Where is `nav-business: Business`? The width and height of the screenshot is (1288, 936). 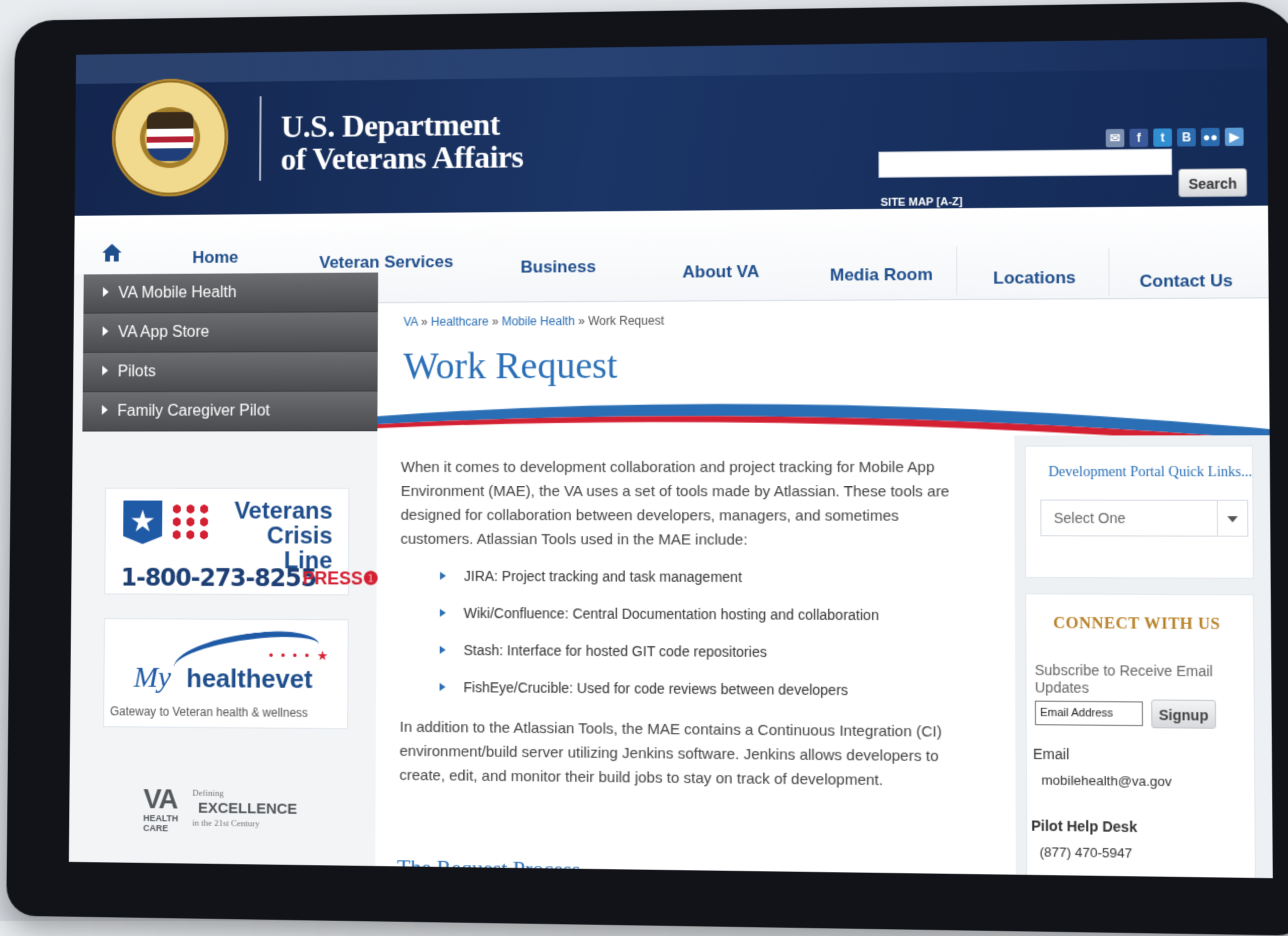
nav-business: Business is located at coordinates (558, 267).